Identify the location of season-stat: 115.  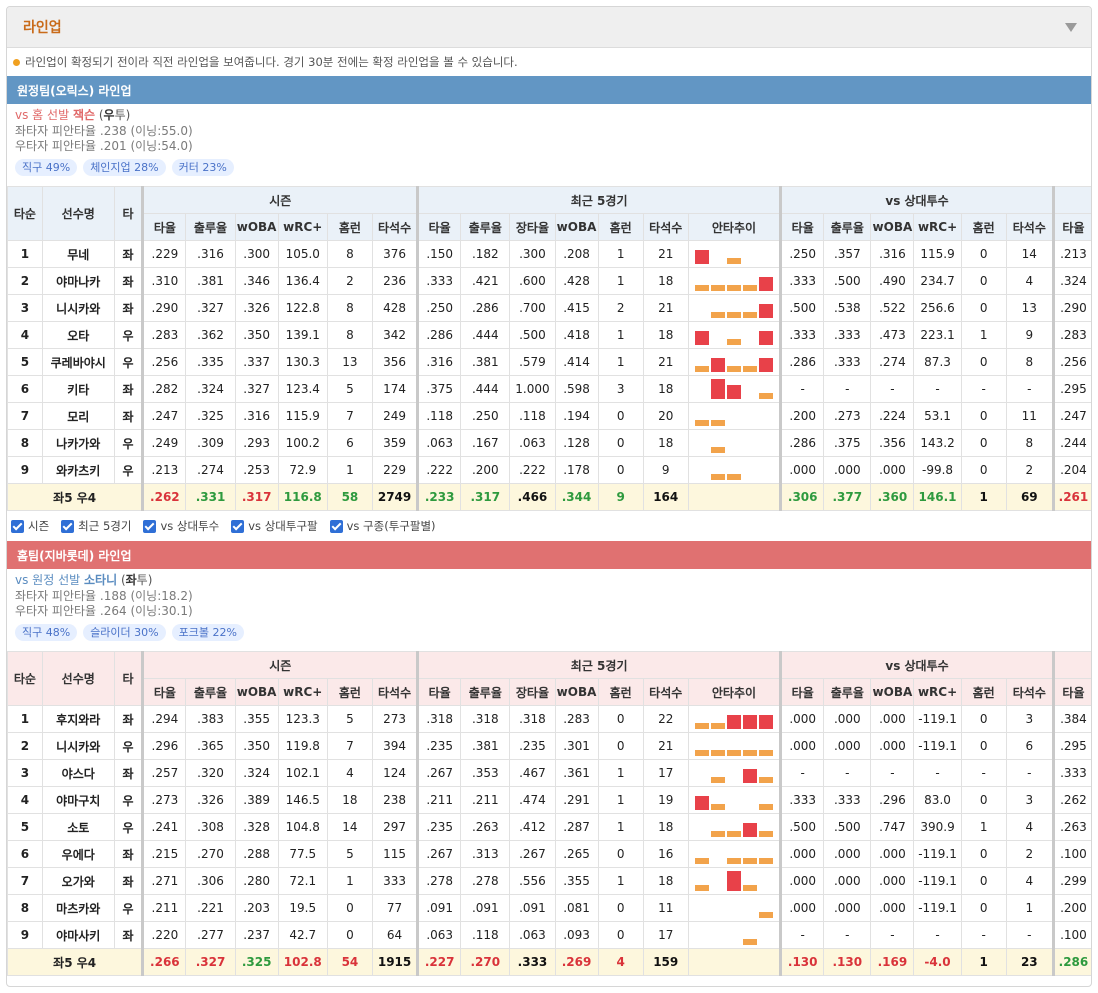
(395, 854).